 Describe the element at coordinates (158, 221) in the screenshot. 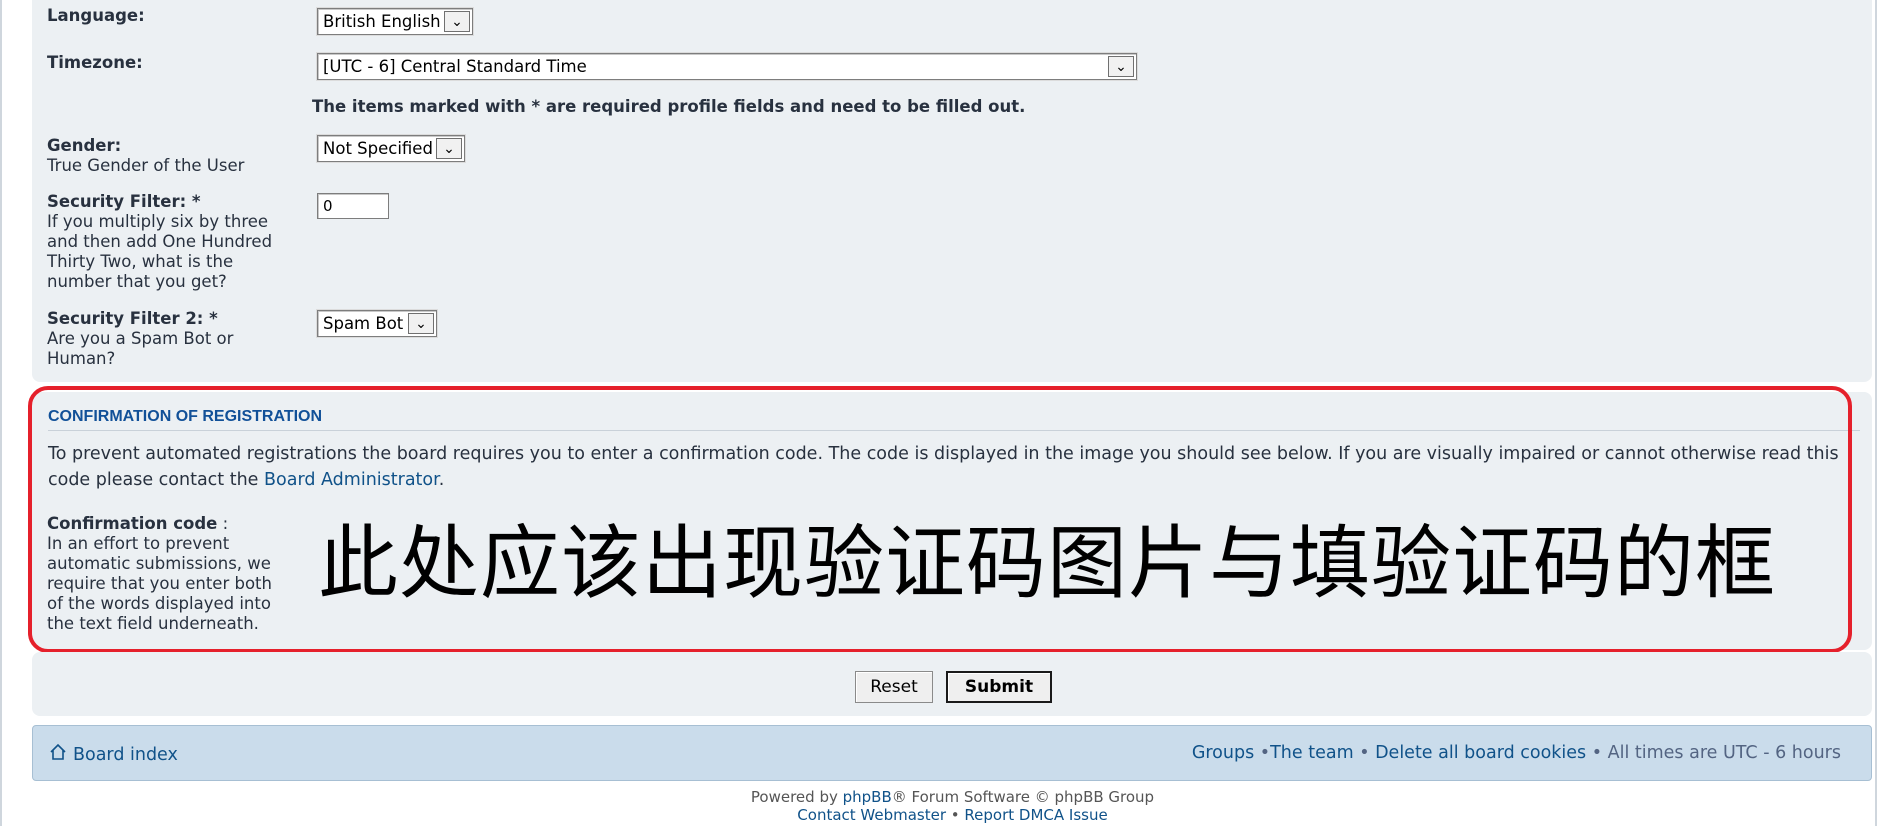

I see `security-filter-question-line: If you multiply six by three` at that location.